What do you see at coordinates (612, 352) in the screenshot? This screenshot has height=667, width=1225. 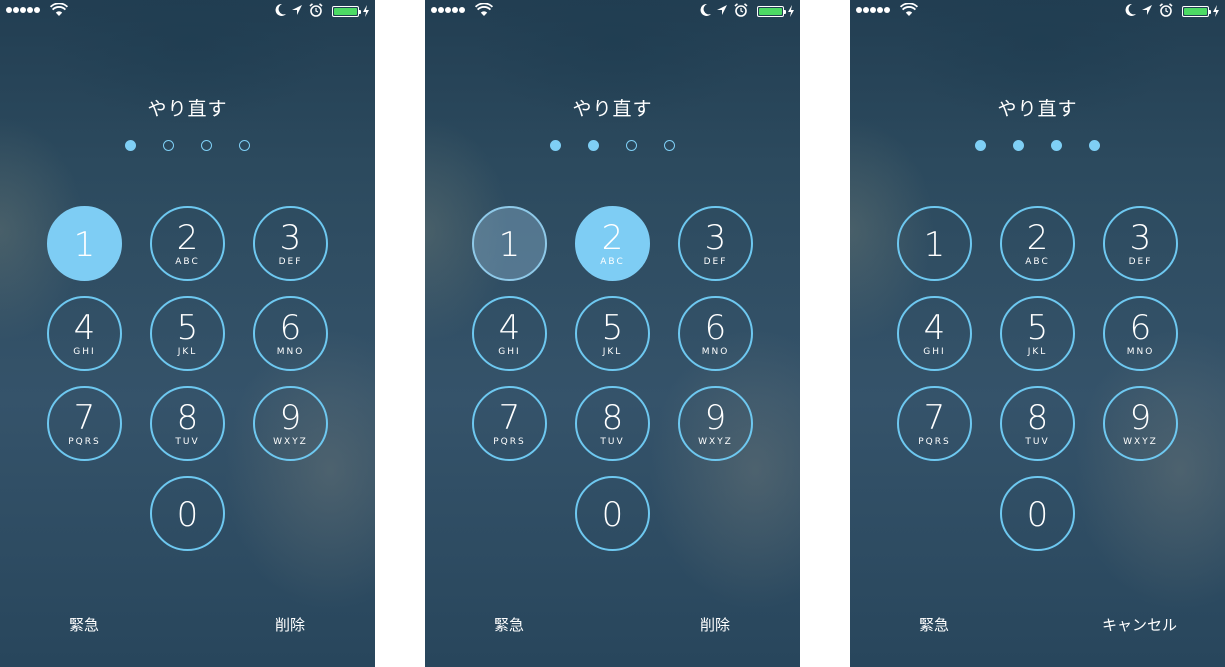 I see `key-letters: JKL` at bounding box center [612, 352].